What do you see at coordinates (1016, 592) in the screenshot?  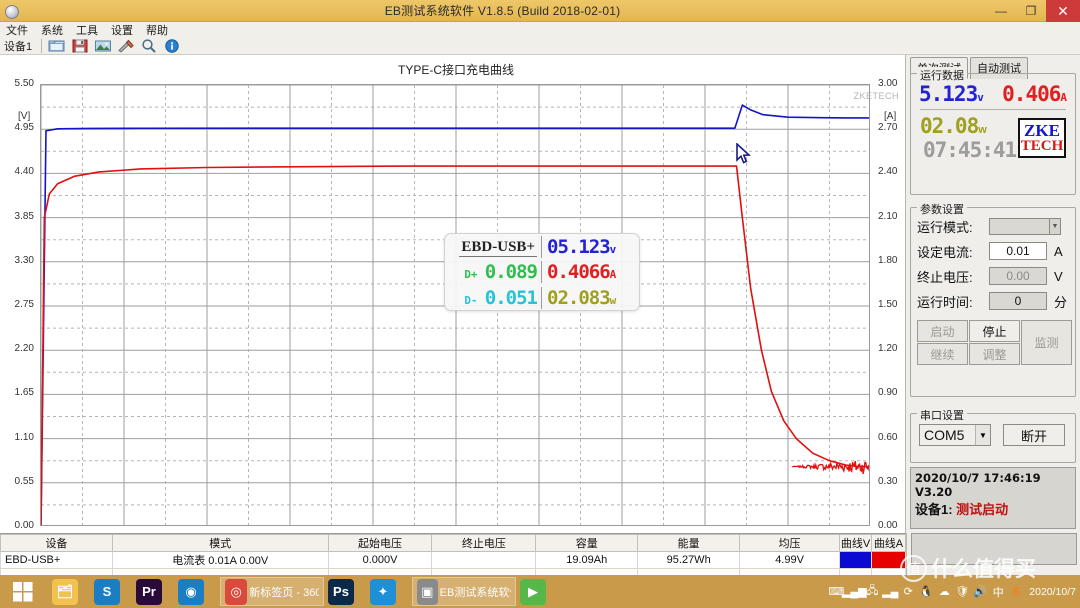 I see `tray-sogou-icon: S` at bounding box center [1016, 592].